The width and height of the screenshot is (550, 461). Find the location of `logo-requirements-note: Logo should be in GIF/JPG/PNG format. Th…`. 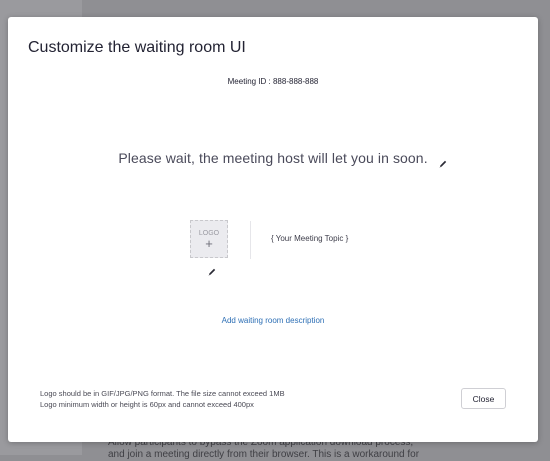

logo-requirements-note: Logo should be in GIF/JPG/PNG format. Th… is located at coordinates (230, 399).